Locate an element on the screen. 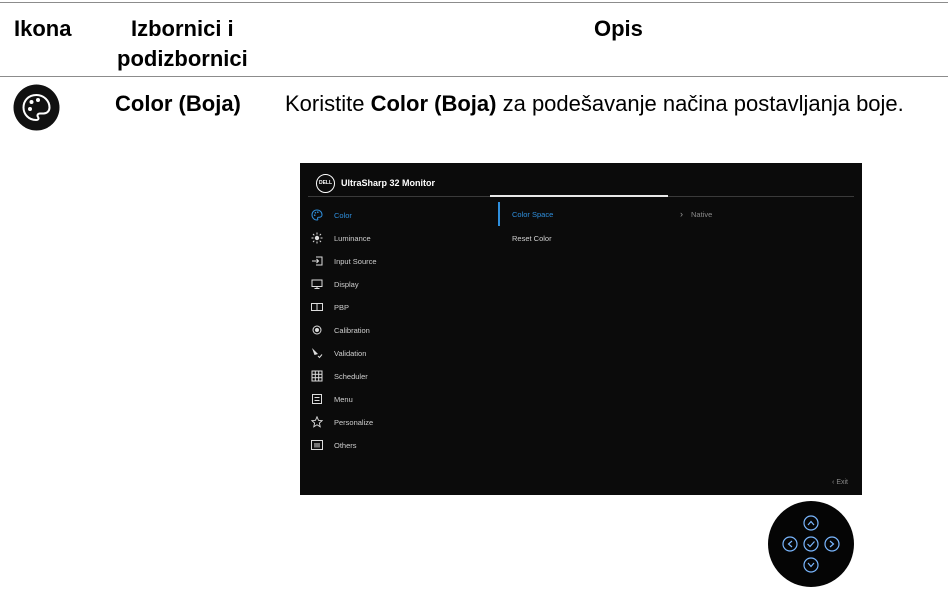 Image resolution: width=948 pixels, height=592 pixels. split-screen-icon is located at coordinates (317, 307).